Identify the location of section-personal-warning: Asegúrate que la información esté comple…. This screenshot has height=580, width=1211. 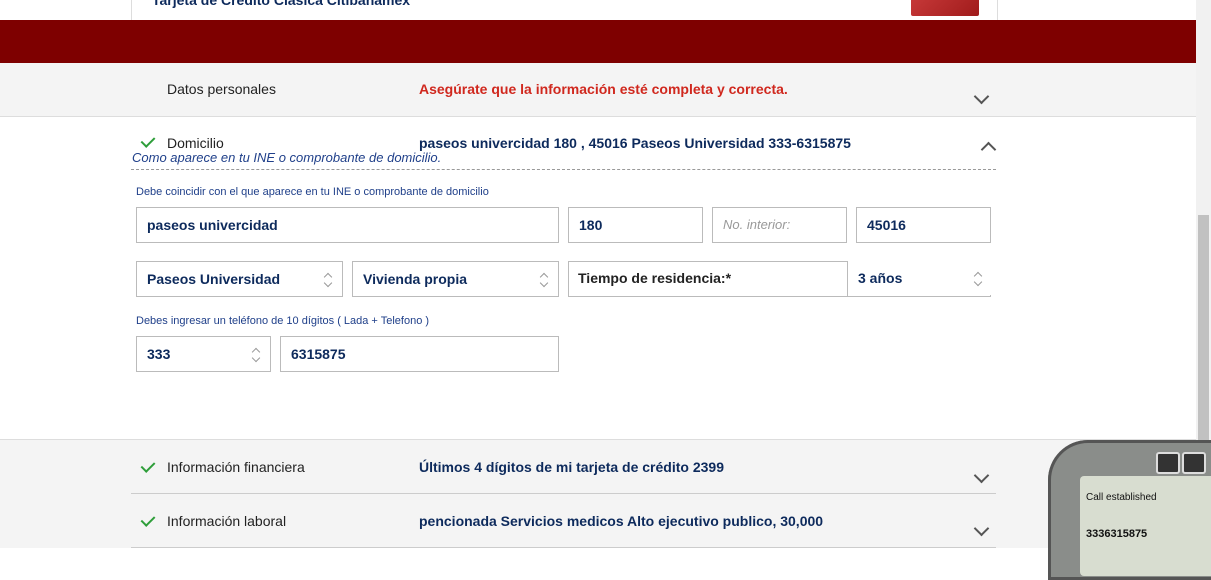
(603, 89).